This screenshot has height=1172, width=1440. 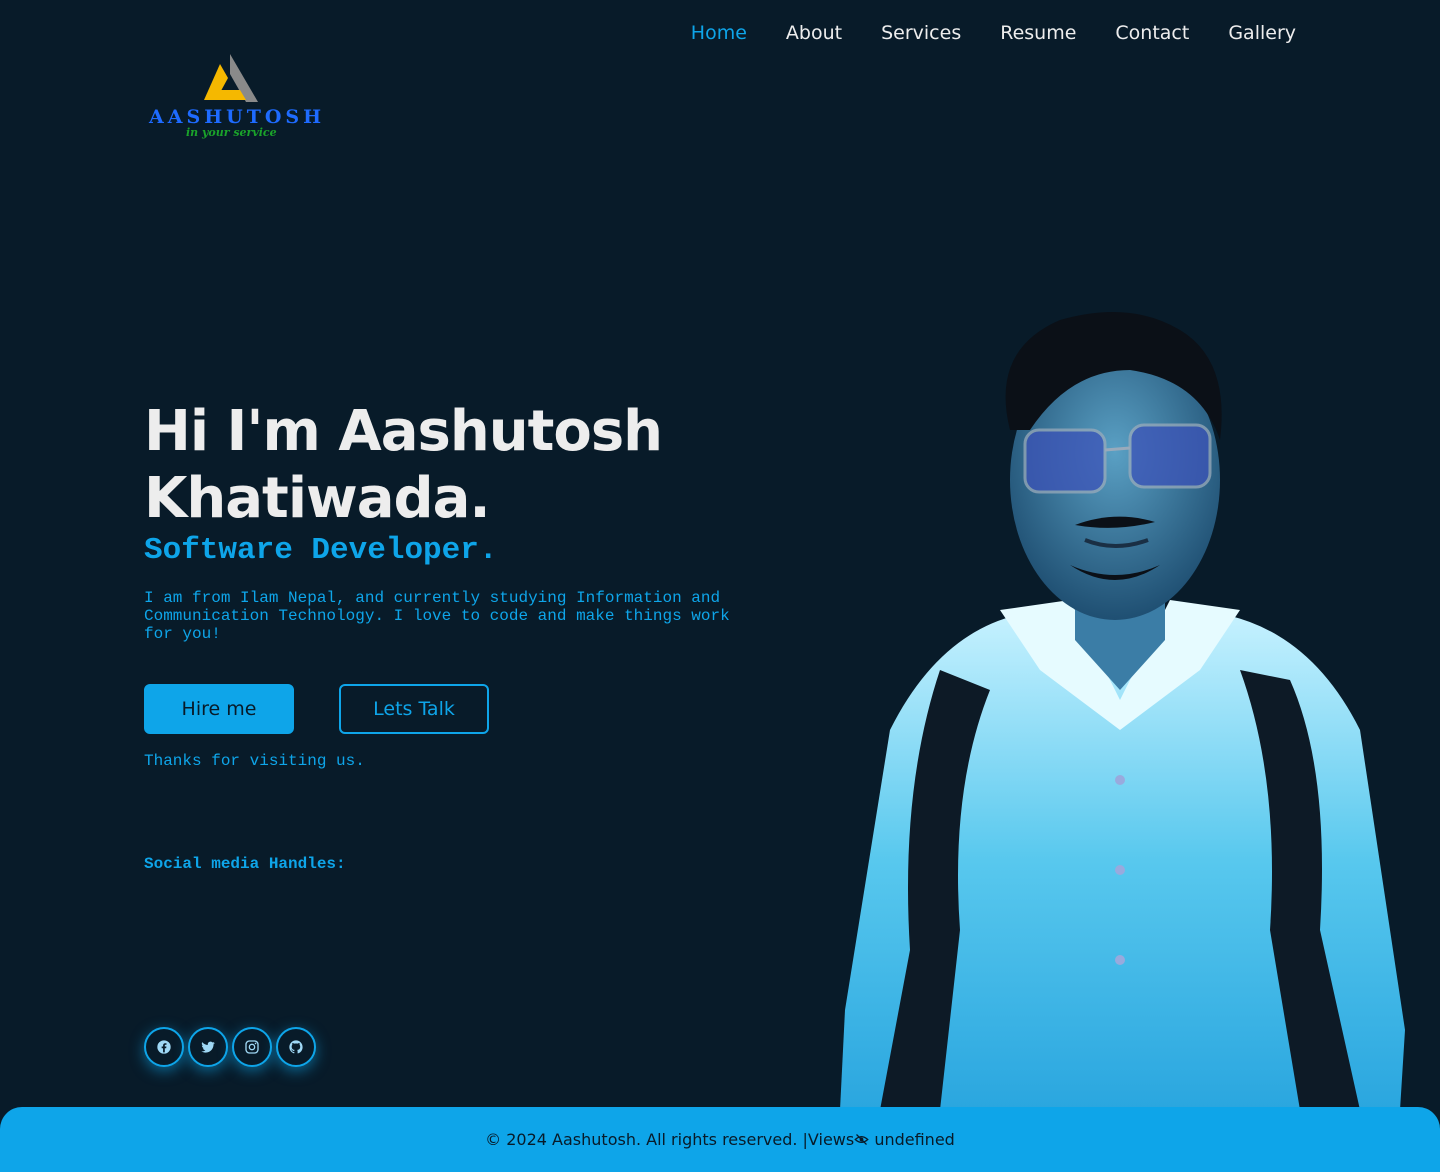 I want to click on social-links, so click(x=230, y=1047).